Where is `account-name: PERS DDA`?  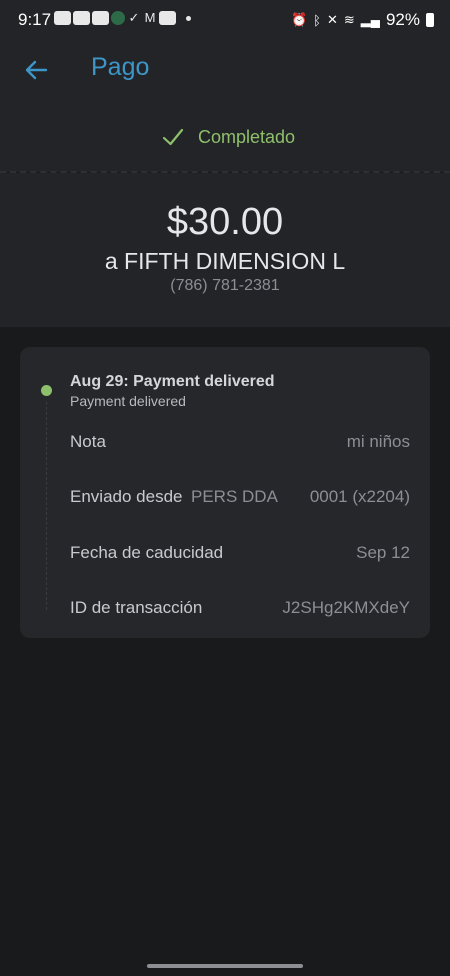 account-name: PERS DDA is located at coordinates (234, 496).